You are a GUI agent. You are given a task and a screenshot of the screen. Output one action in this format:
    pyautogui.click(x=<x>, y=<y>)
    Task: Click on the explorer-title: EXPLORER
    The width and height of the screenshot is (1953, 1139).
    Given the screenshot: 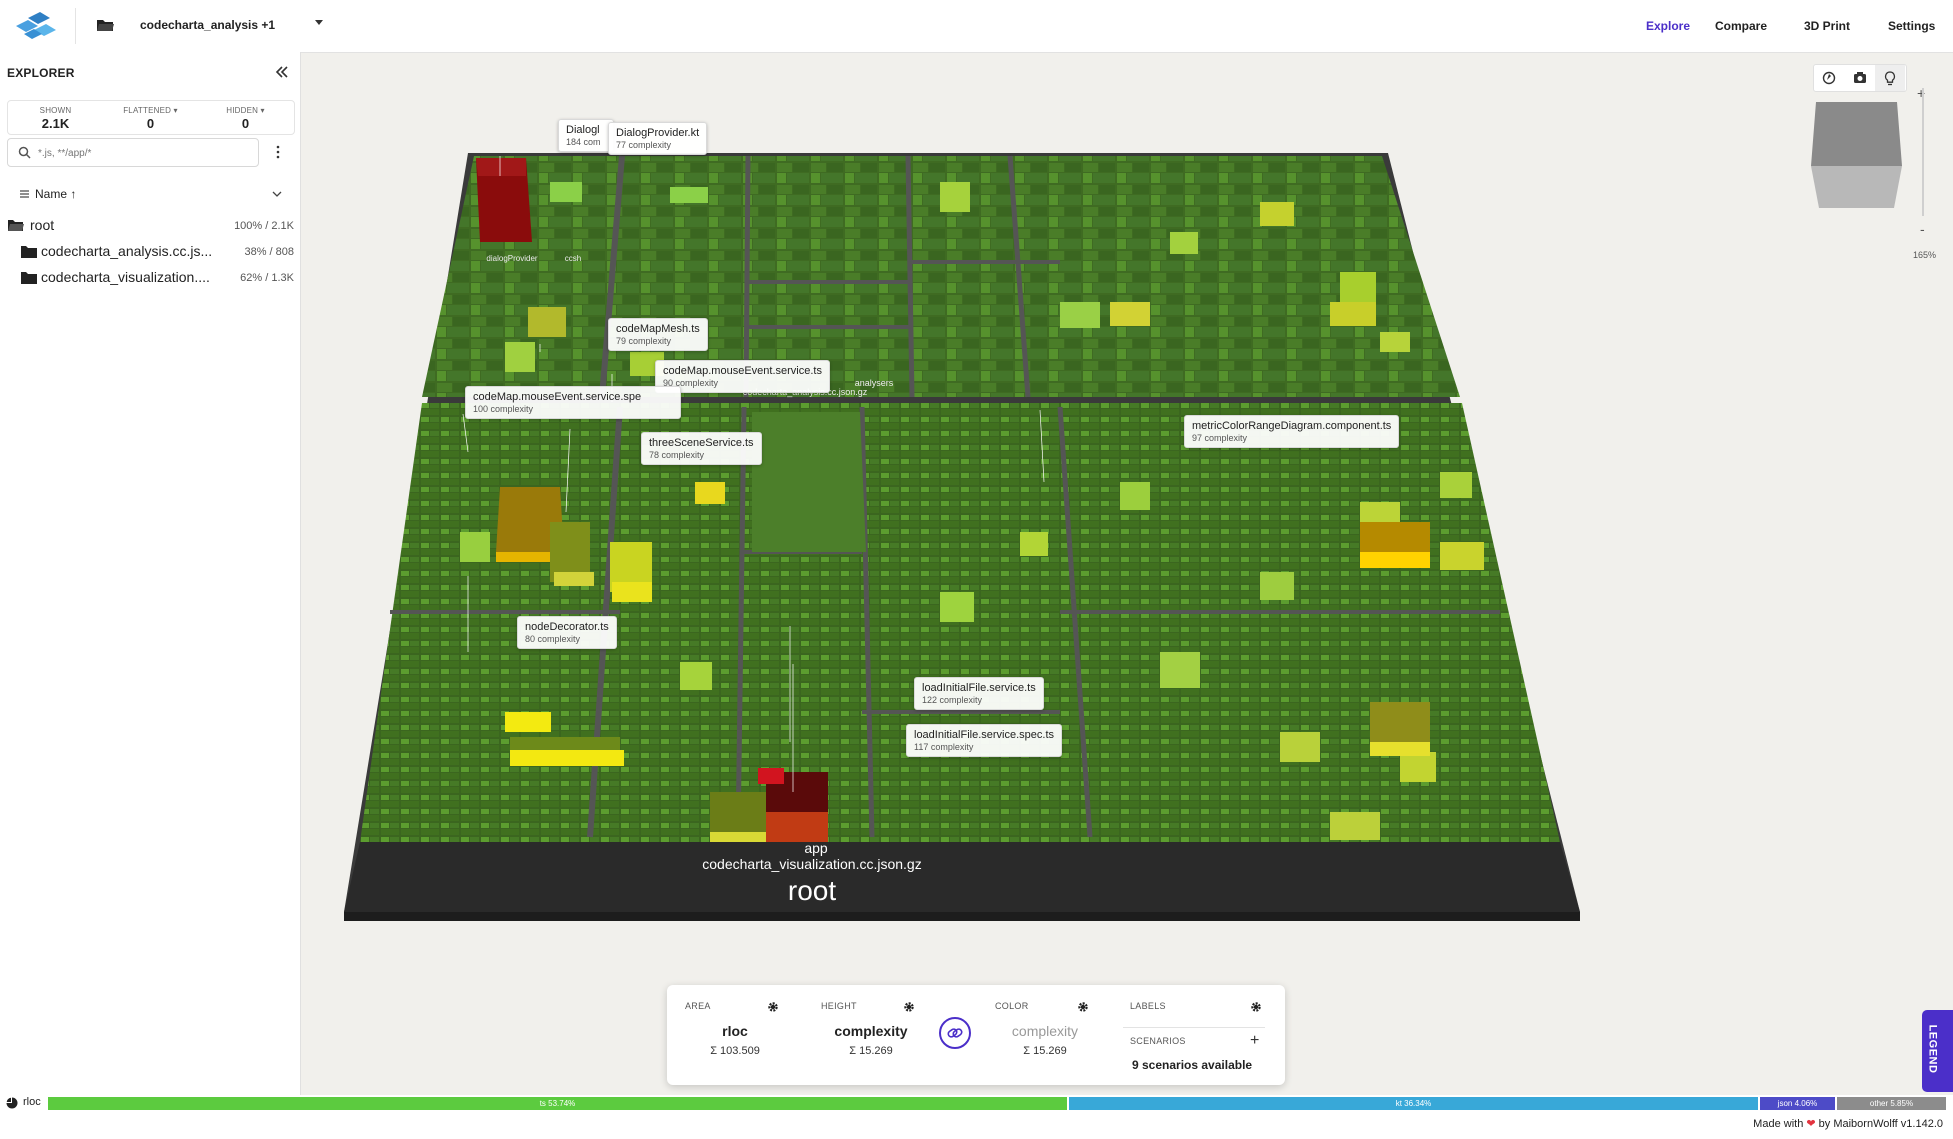 What is the action you would take?
    pyautogui.click(x=41, y=73)
    